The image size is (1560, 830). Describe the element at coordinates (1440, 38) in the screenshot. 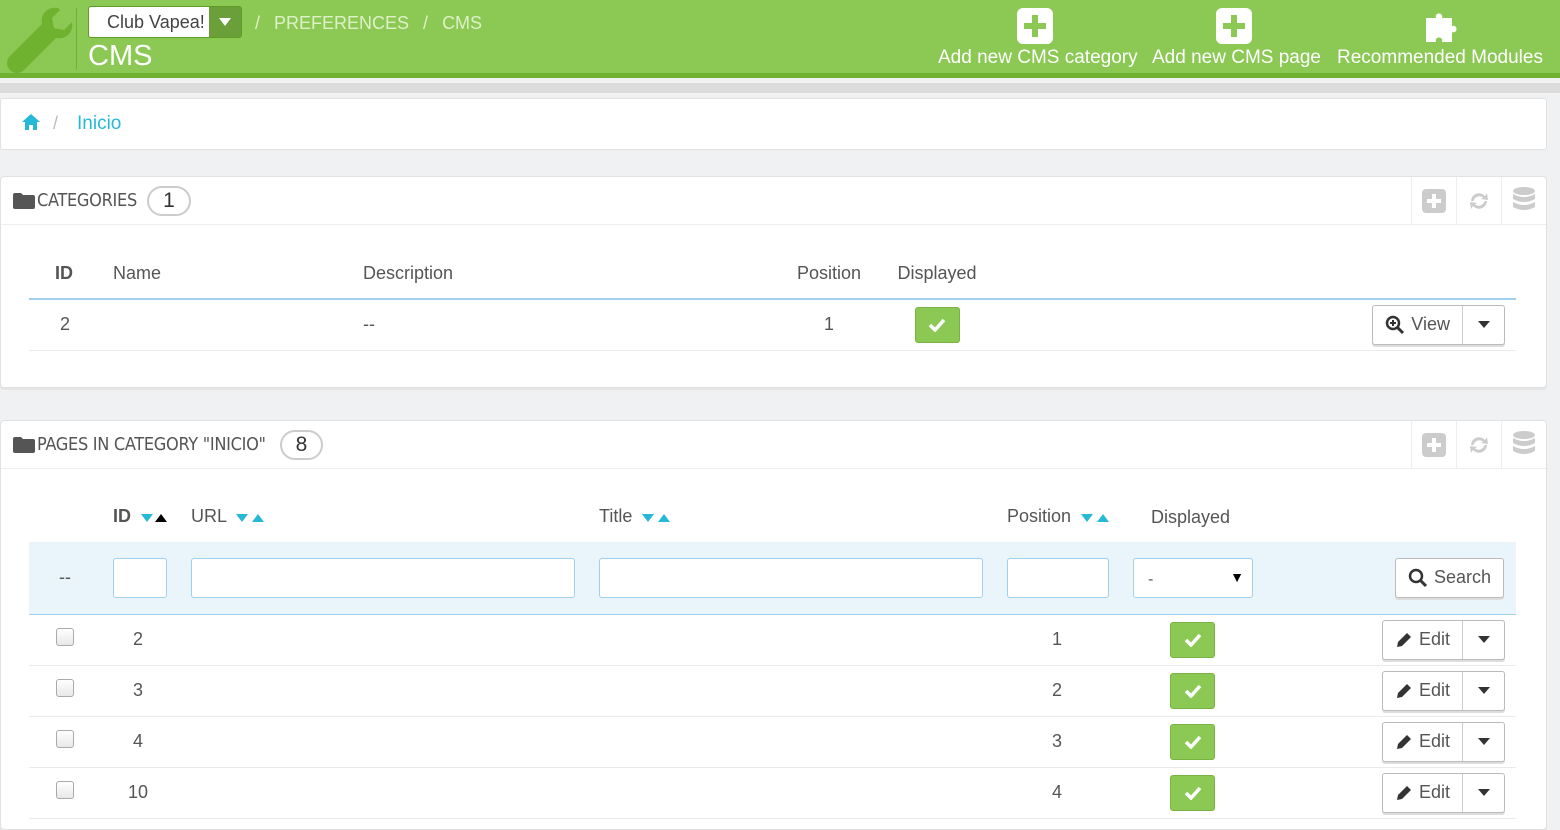

I see `recommended-modules-button: Recommended Modules` at that location.